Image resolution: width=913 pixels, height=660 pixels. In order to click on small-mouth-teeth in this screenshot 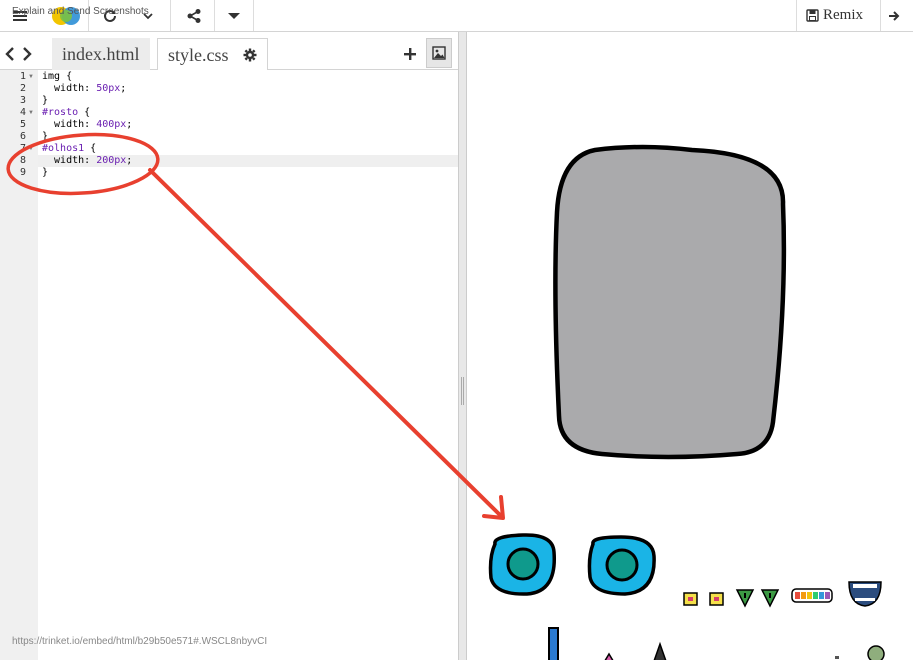, I will do `click(865, 594)`.